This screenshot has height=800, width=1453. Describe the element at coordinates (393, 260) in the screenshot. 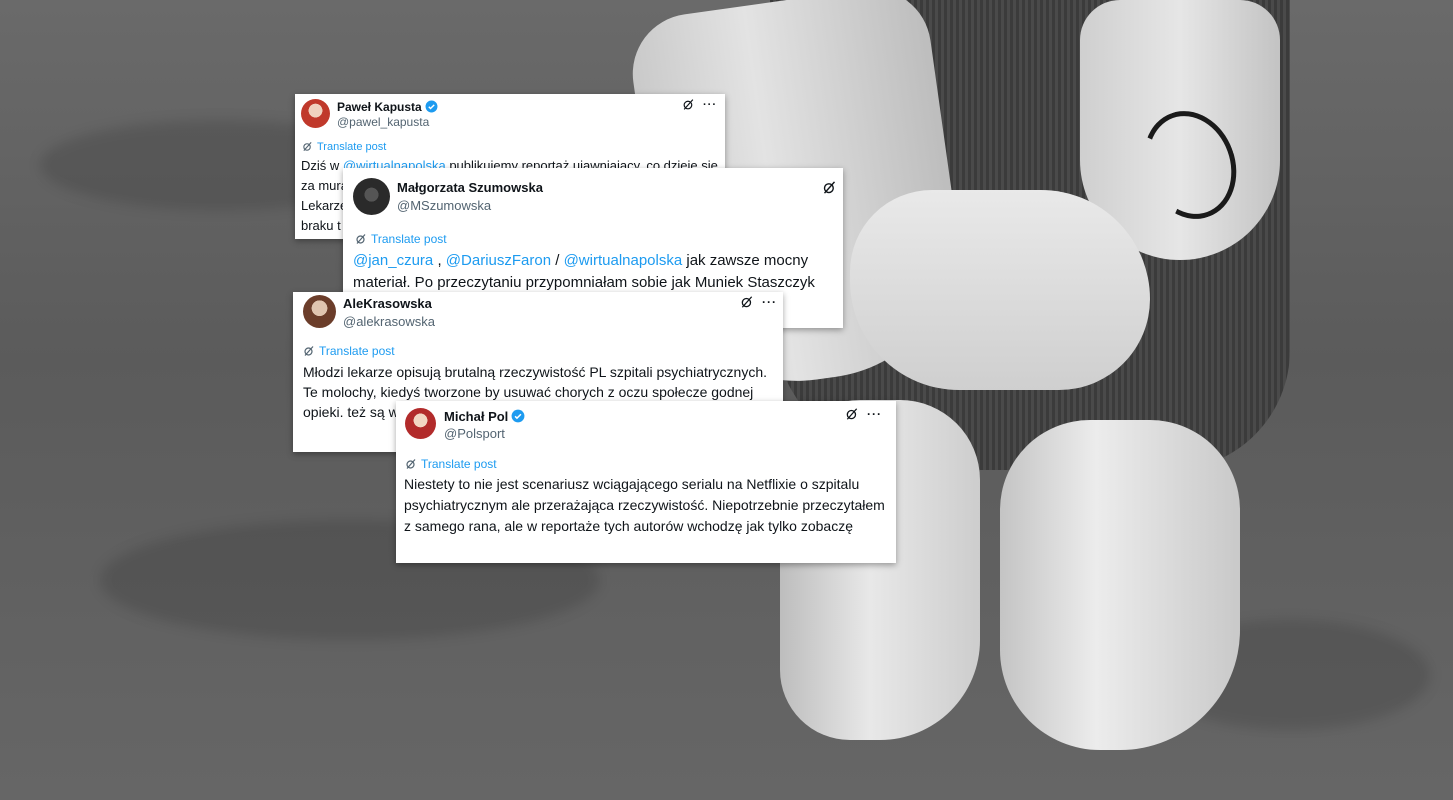

I see `mention-link: @jan_czura` at that location.